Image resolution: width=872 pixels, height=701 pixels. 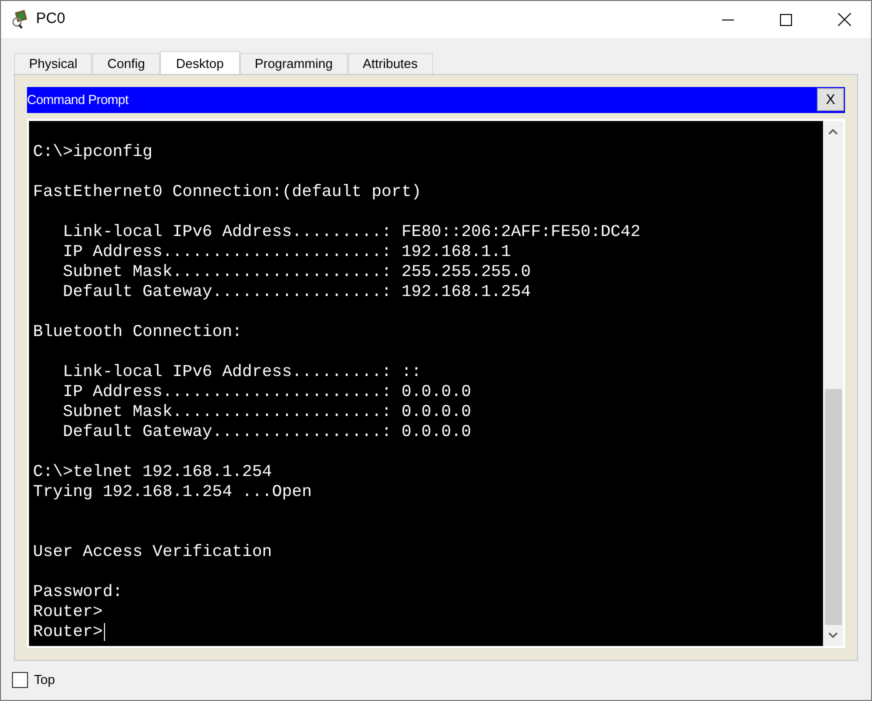 I want to click on scrollbar, so click(x=833, y=383).